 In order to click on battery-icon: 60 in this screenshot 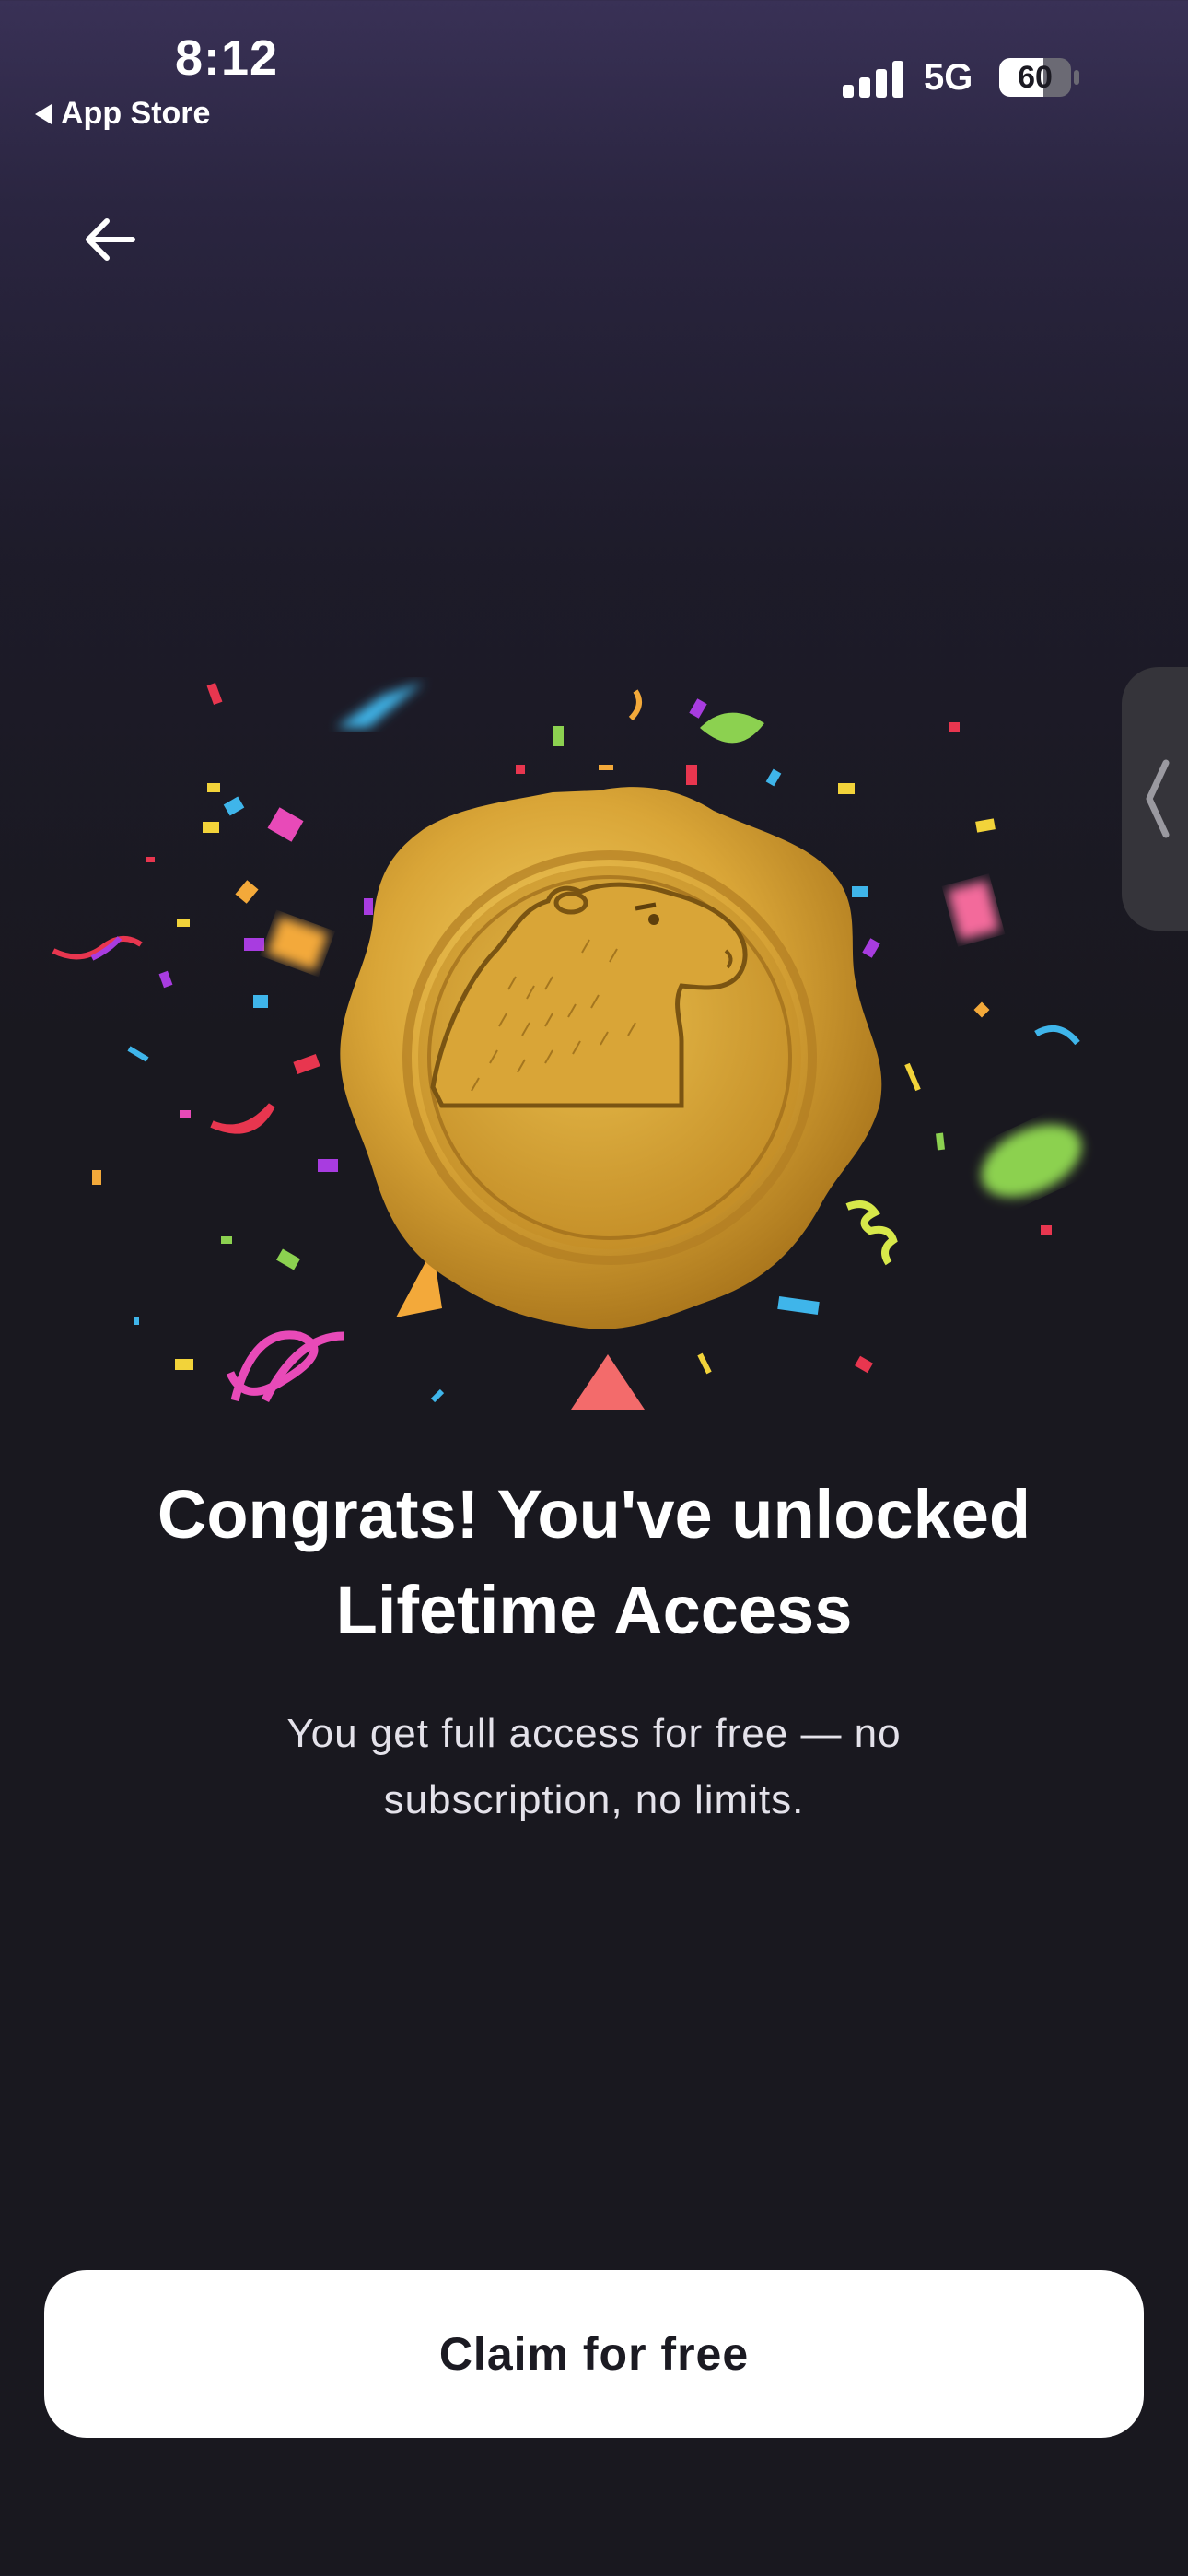, I will do `click(1039, 77)`.